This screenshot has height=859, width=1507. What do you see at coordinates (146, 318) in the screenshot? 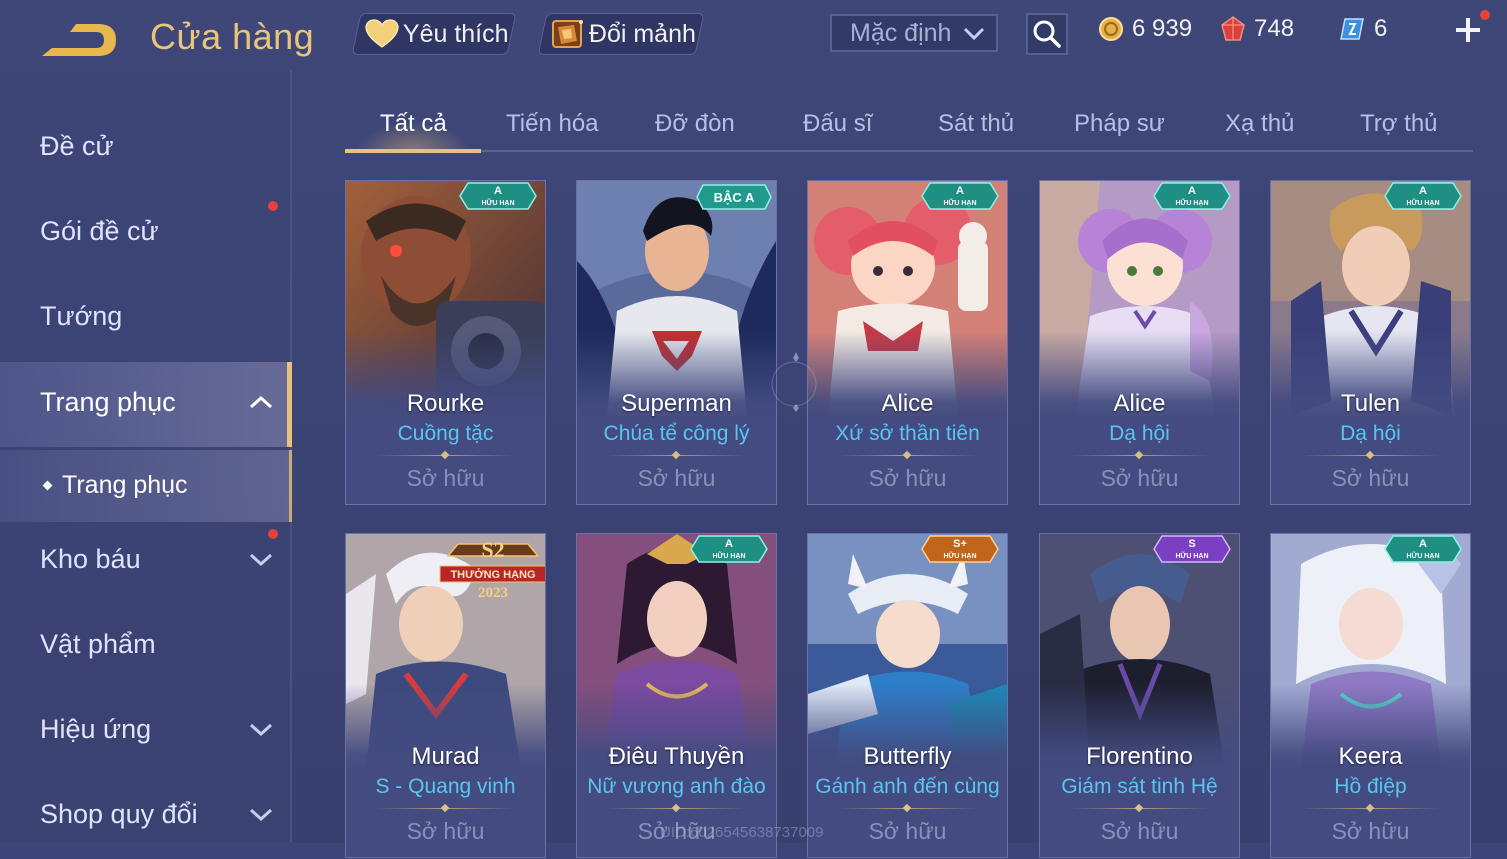
I see `sidebar-item-heroes: Tướng` at bounding box center [146, 318].